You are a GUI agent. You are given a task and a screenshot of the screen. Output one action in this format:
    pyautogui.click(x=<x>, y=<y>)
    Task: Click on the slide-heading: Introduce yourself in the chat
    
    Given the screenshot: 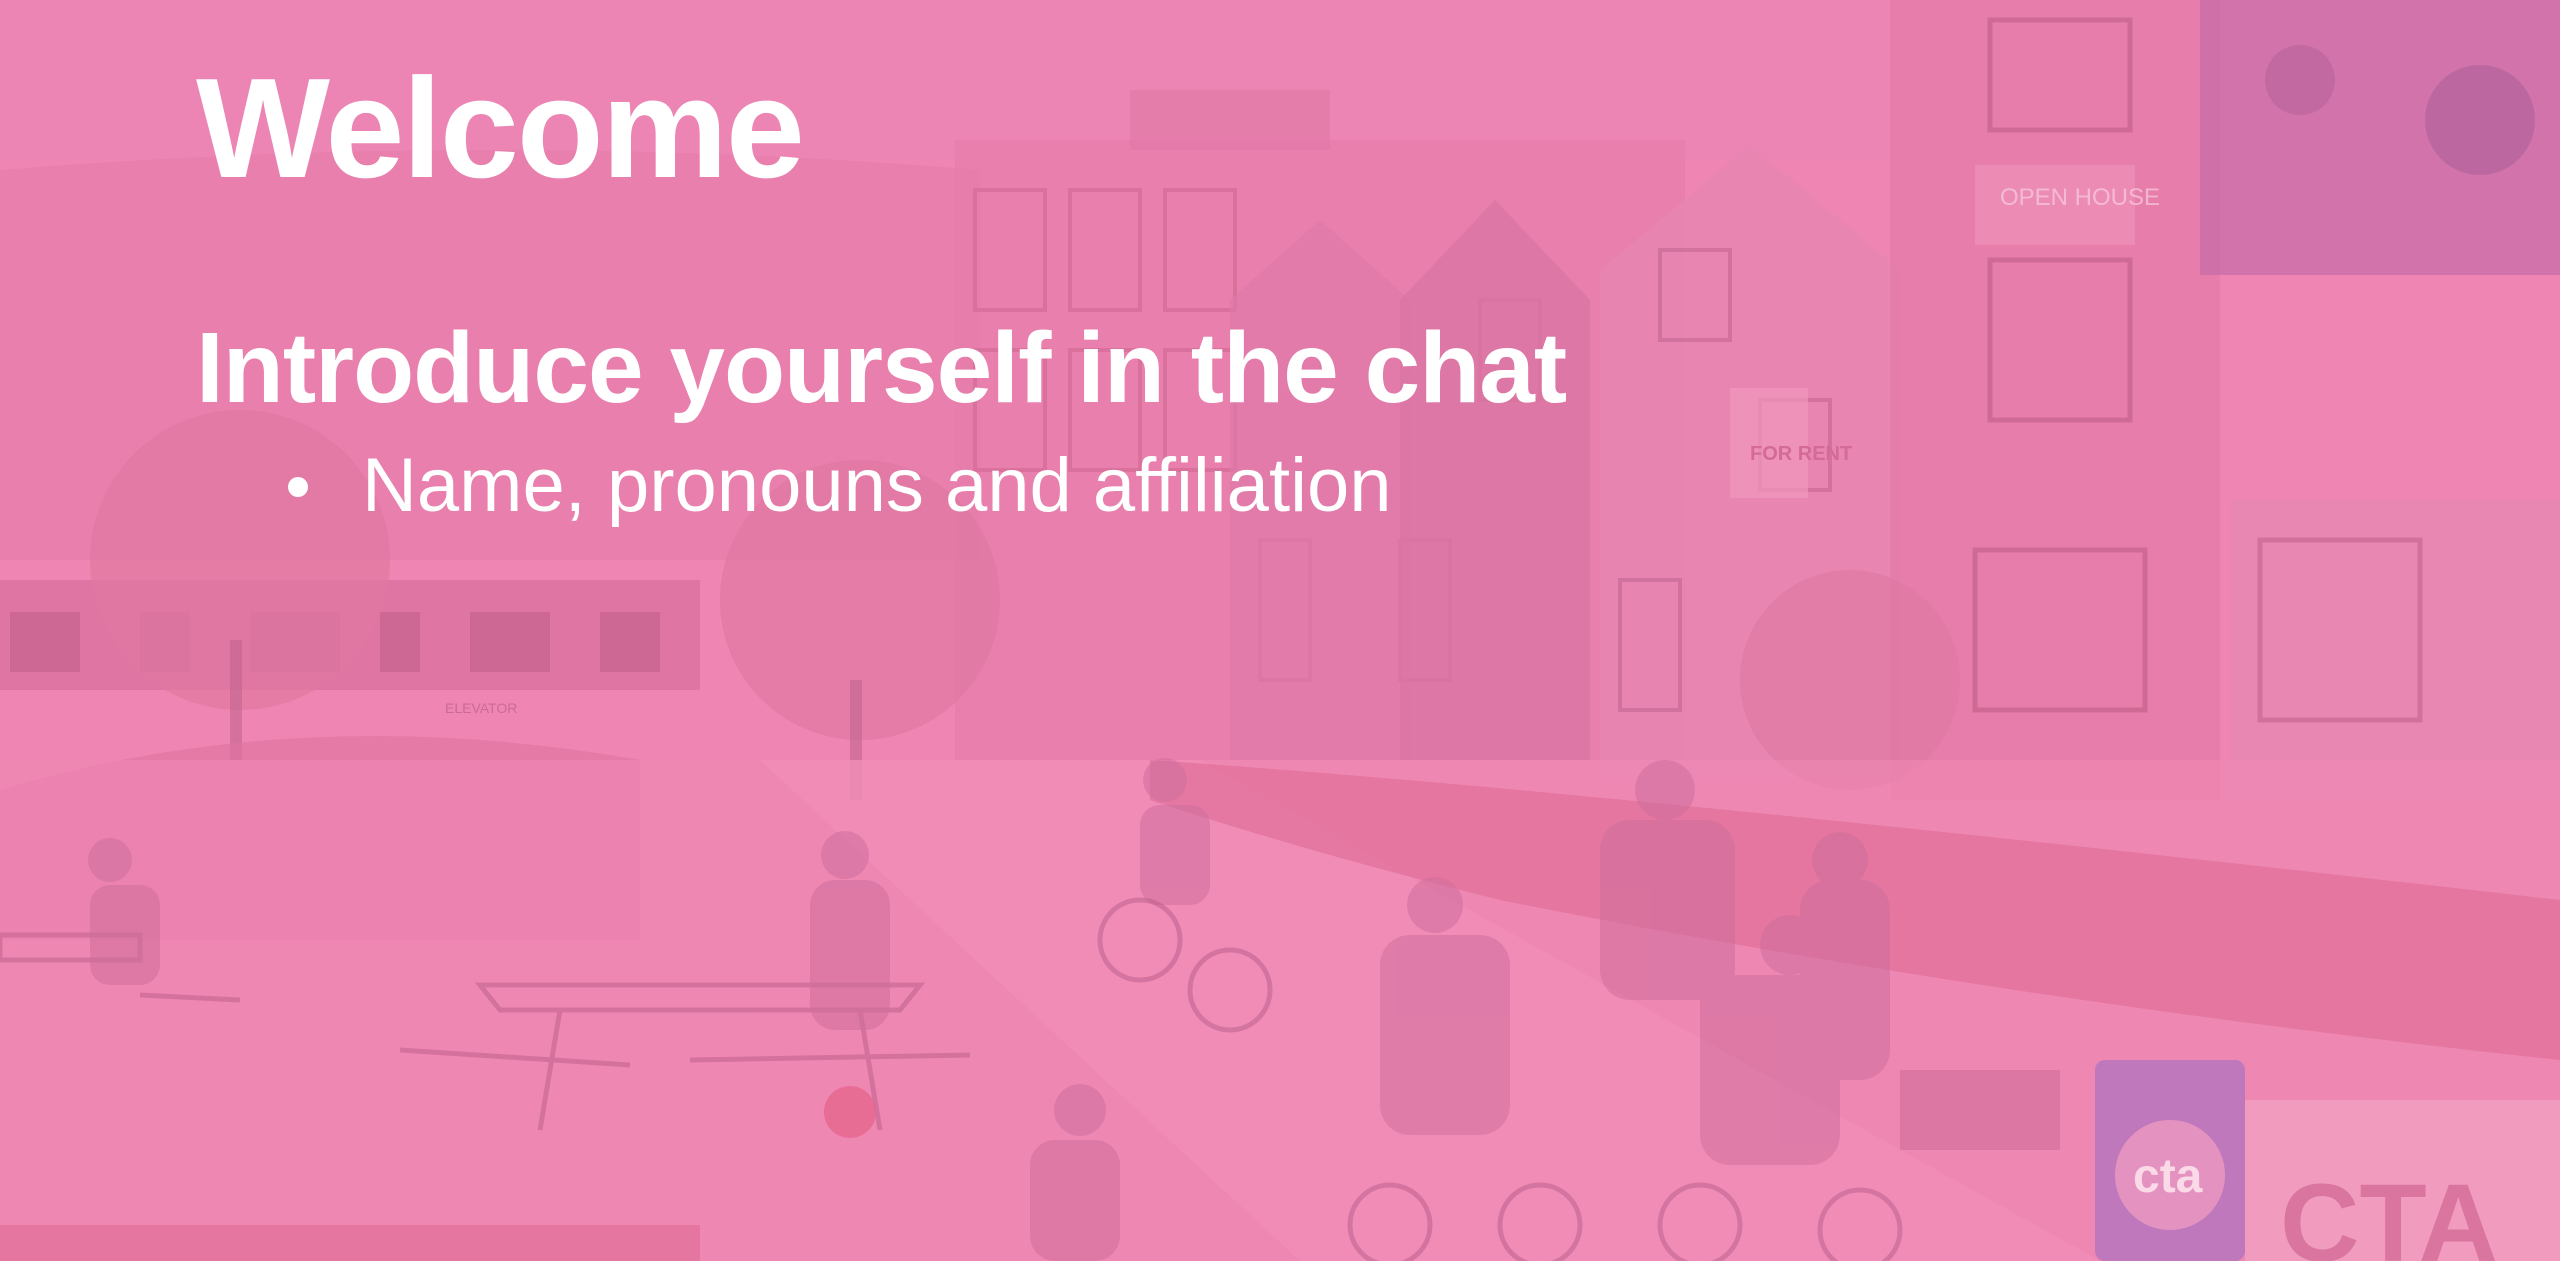 What is the action you would take?
    pyautogui.click(x=881, y=368)
    